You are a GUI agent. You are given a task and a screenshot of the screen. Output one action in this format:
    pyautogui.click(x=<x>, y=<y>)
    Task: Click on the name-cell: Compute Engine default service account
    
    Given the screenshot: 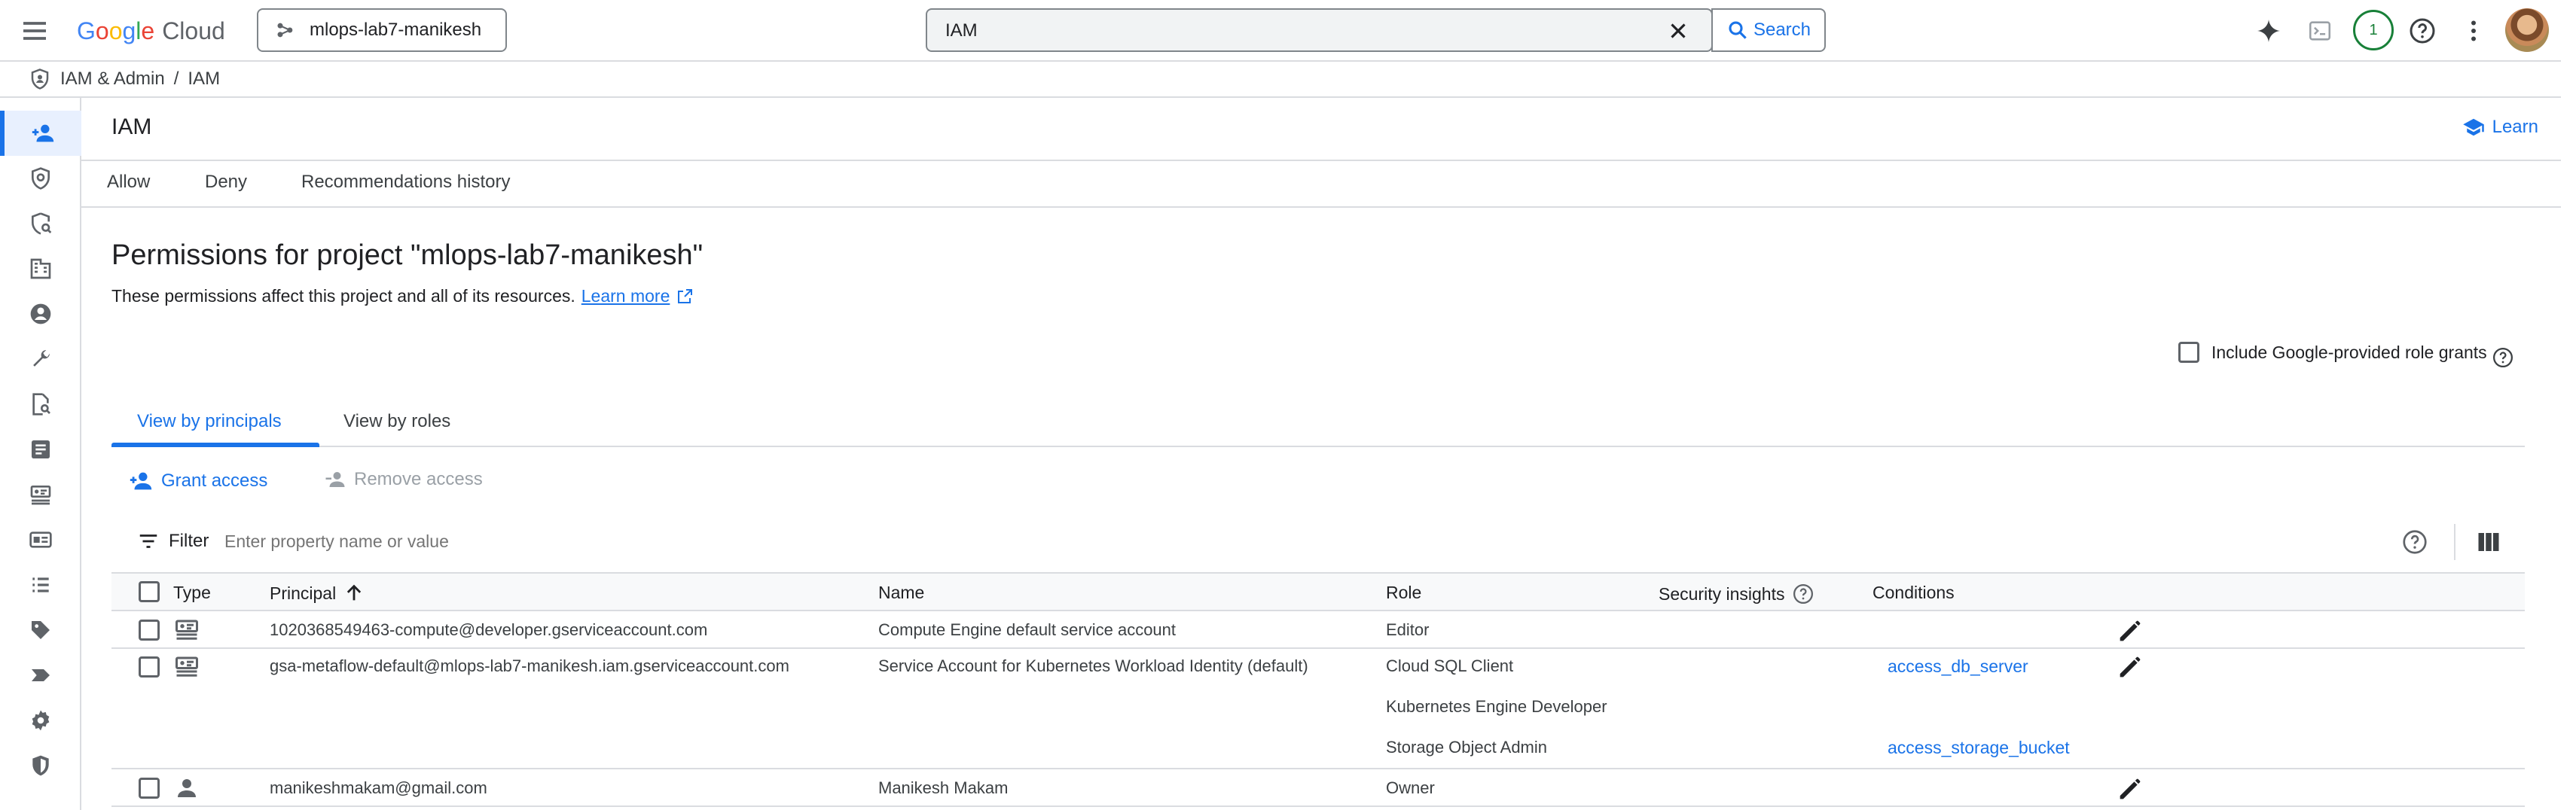 What is the action you would take?
    pyautogui.click(x=1027, y=629)
    